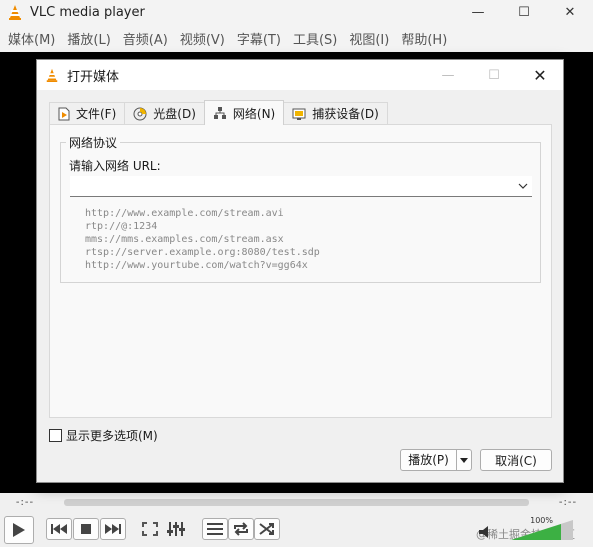  Describe the element at coordinates (568, 502) in the screenshot. I see `total-time: -:--` at that location.